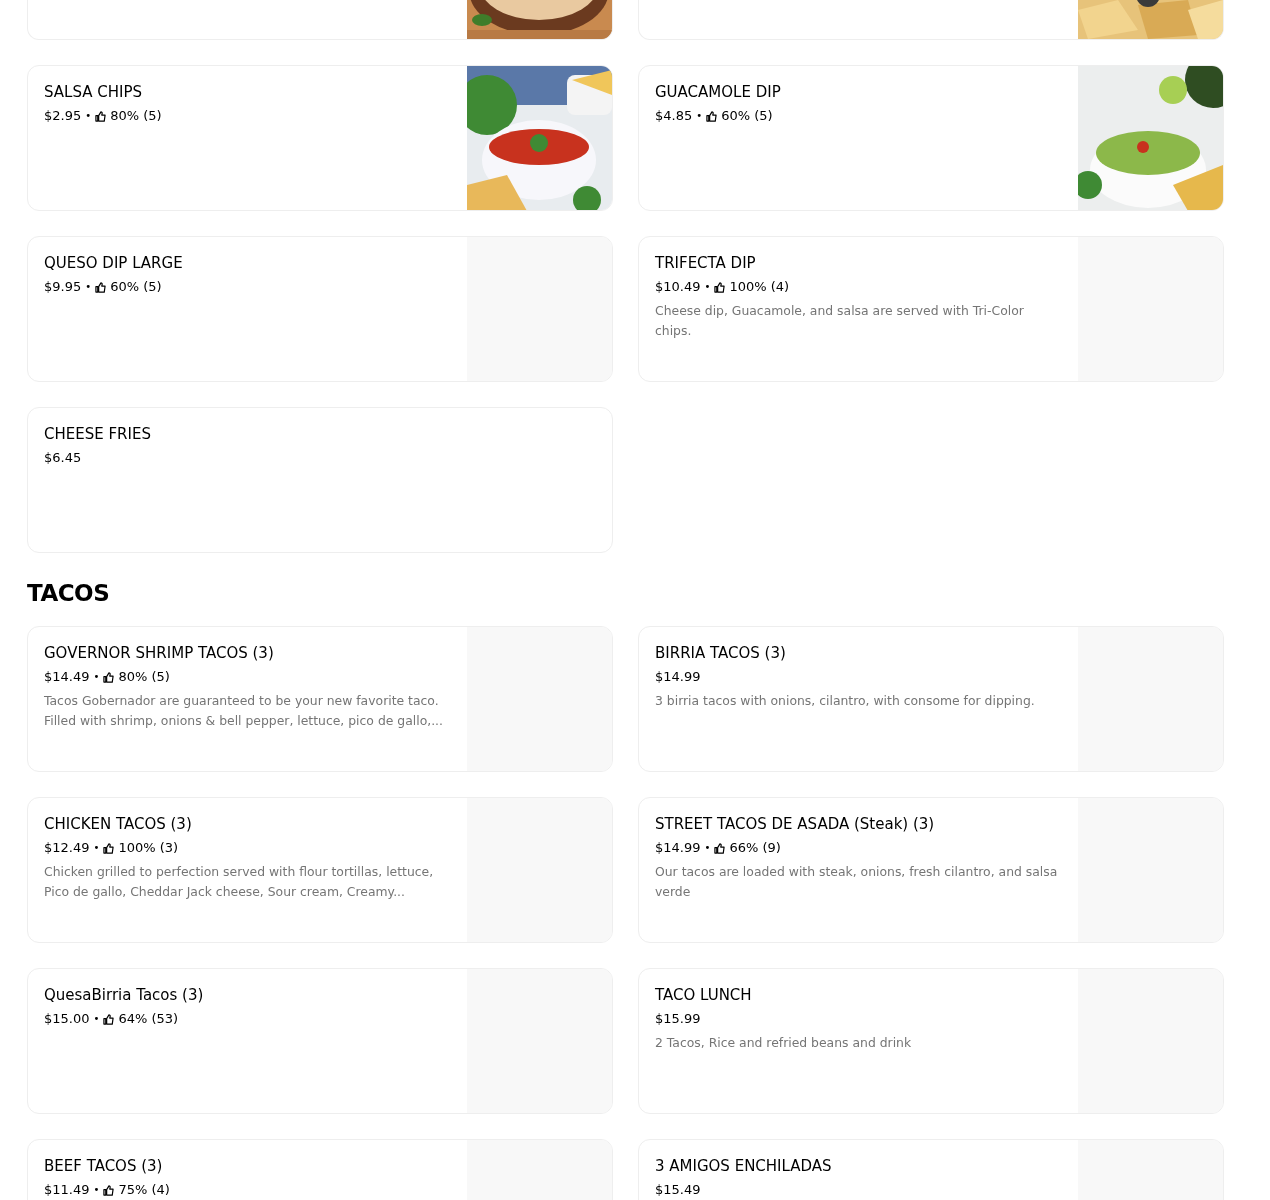  I want to click on menu-item-card: CHEESE FRIES $6.45, so click(320, 480).